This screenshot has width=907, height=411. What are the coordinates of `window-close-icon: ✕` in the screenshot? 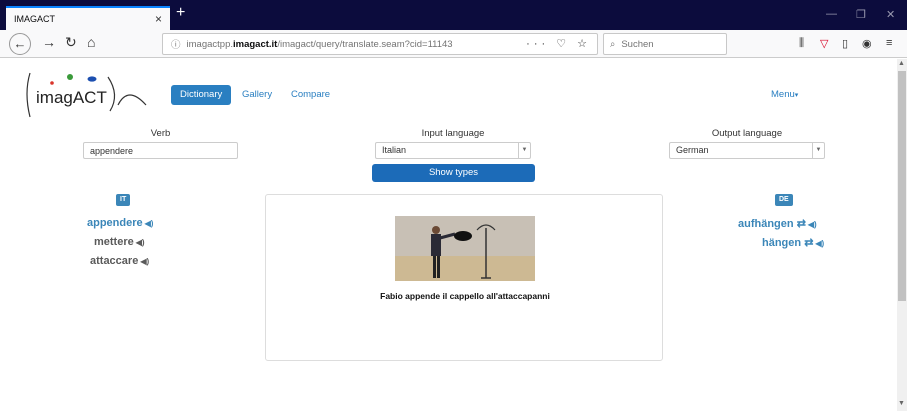 It's located at (890, 14).